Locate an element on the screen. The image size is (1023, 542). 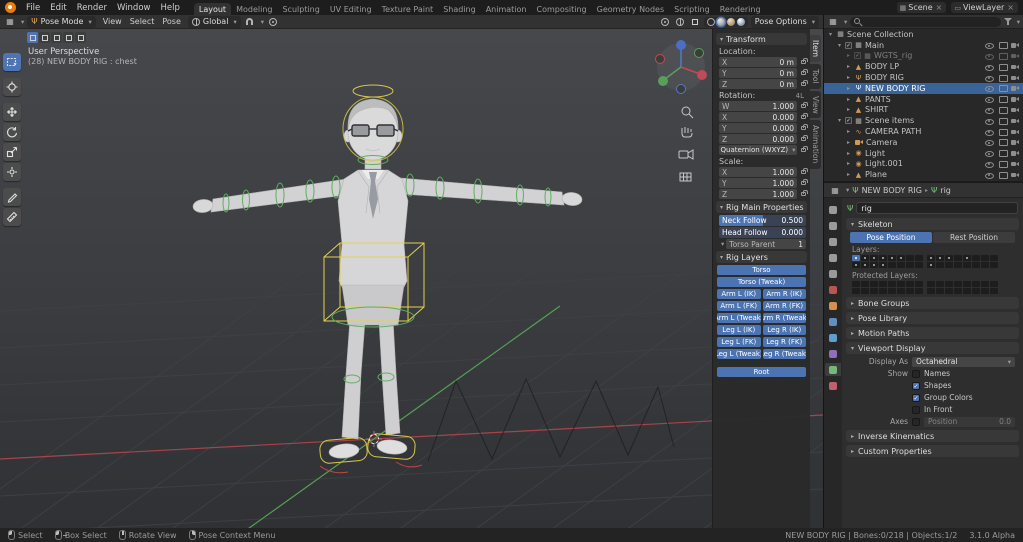
tool-annotate is located at coordinates (12, 197).